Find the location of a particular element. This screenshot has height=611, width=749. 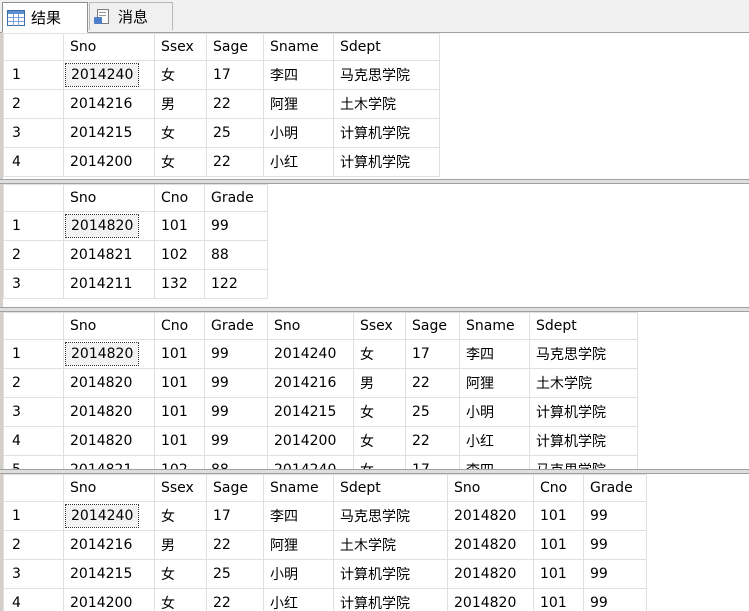

table-row: 4 2014200 女 22 小红 计算机学院 2014820 101 99 is located at coordinates (325, 599).